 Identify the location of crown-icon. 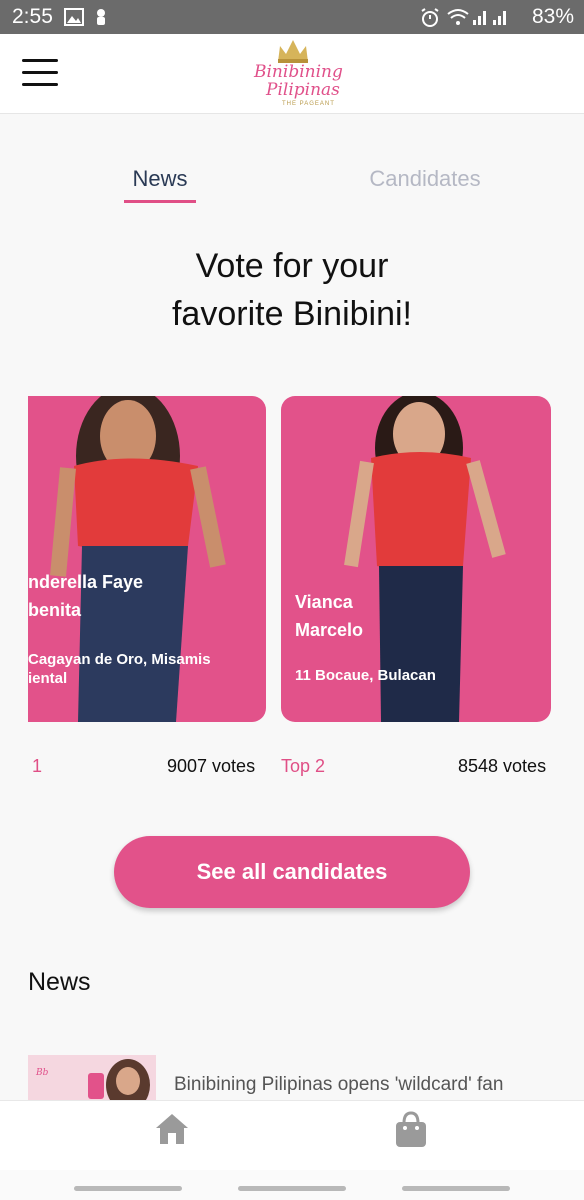
(293, 51).